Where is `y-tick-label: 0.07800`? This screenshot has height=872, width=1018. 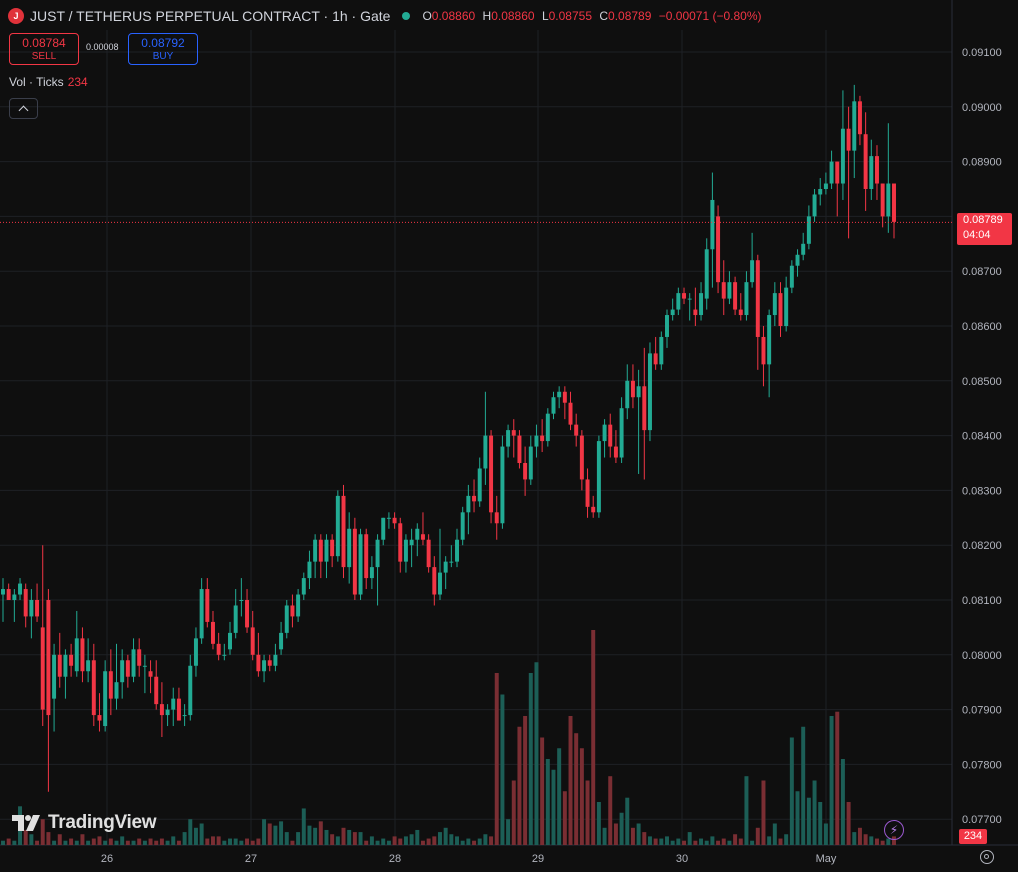
y-tick-label: 0.07800 is located at coordinates (982, 765).